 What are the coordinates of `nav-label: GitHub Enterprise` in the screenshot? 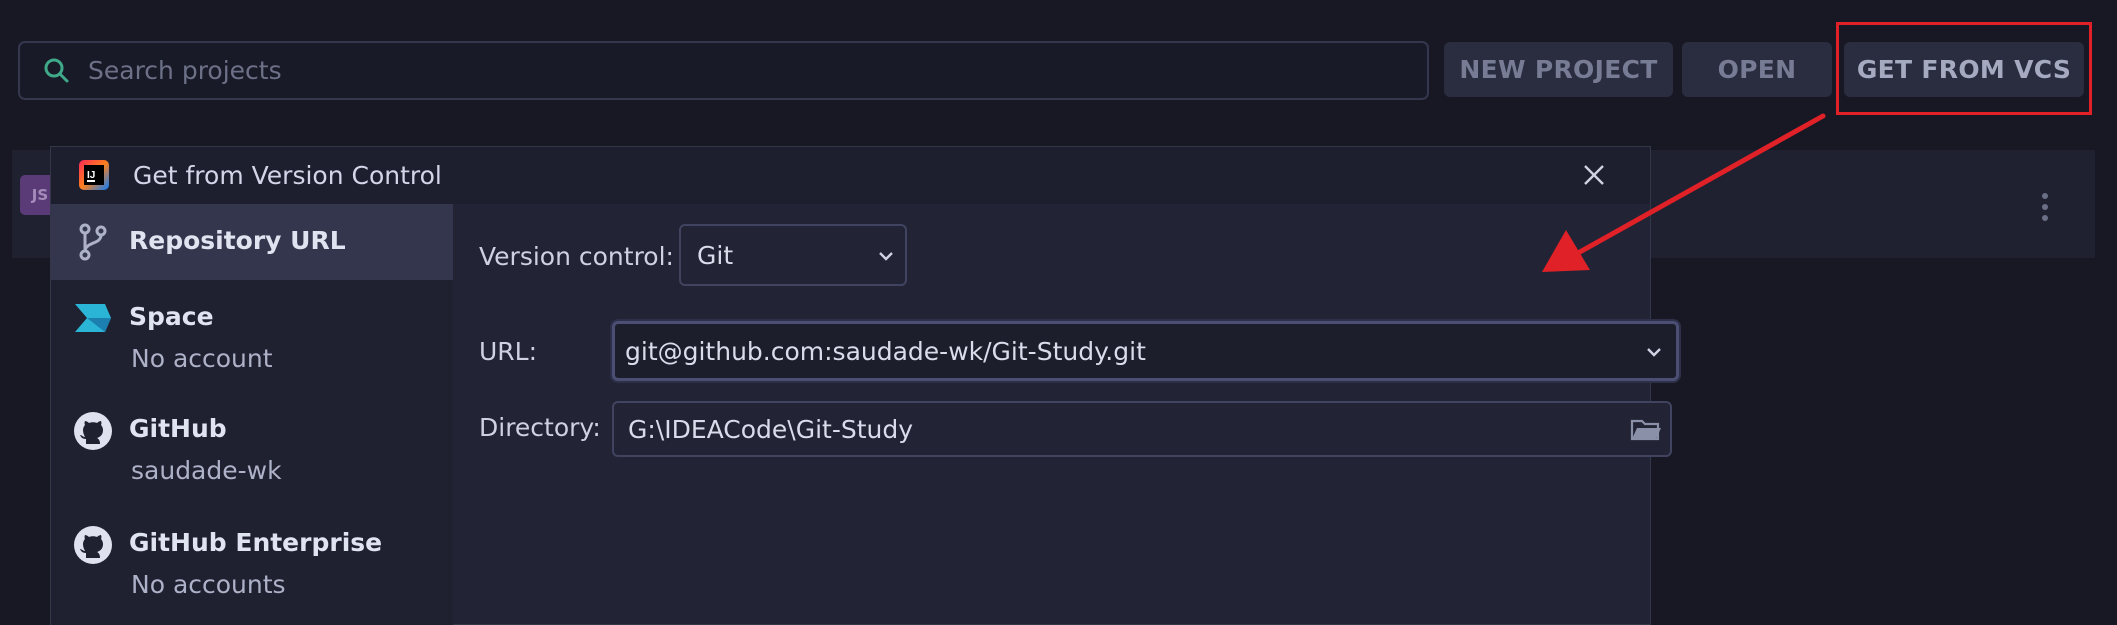 It's located at (256, 542).